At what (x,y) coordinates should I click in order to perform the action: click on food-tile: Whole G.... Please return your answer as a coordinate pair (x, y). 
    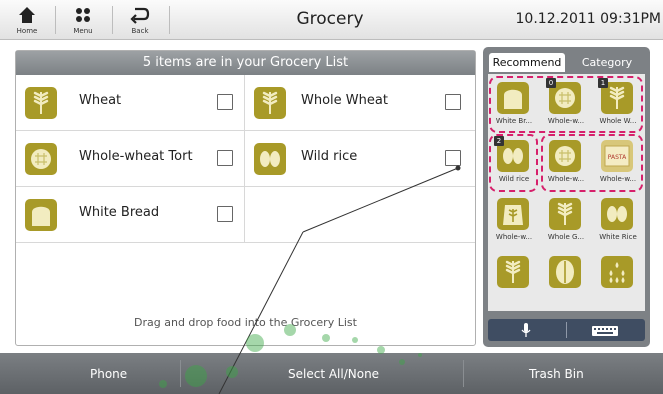
    Looking at the image, I should click on (566, 220).